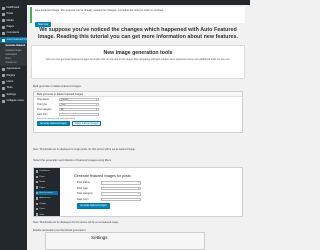 Image resolution: width=320 pixels, height=250 pixels. Describe the element at coordinates (42, 182) in the screenshot. I see `menu-label: Media` at that location.